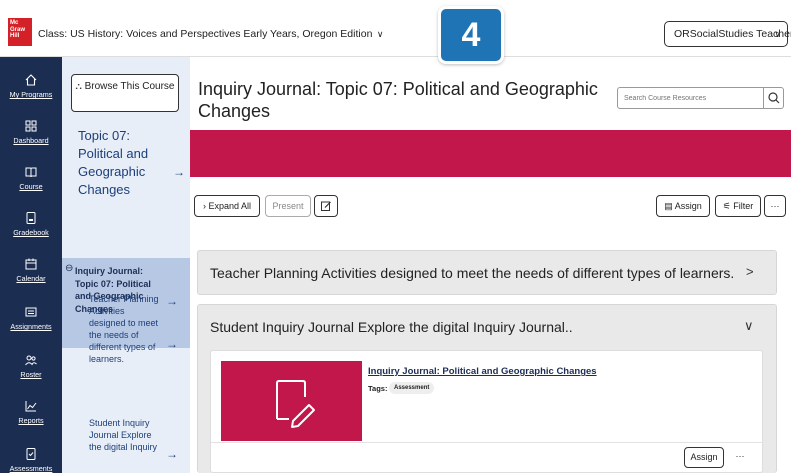 The height and width of the screenshot is (473, 791). I want to click on card-assign-button: Assign, so click(704, 457).